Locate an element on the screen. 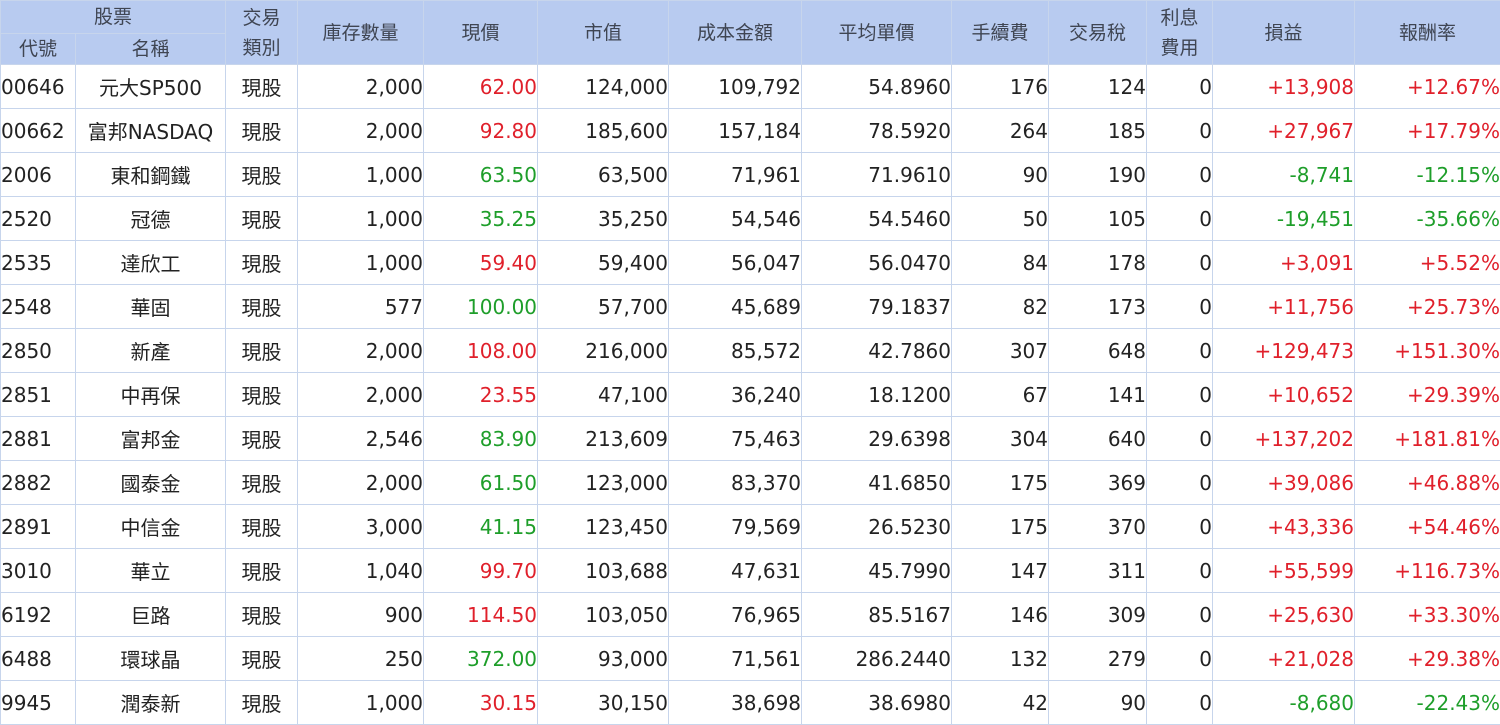  header-fee: 手續費 is located at coordinates (1000, 33).